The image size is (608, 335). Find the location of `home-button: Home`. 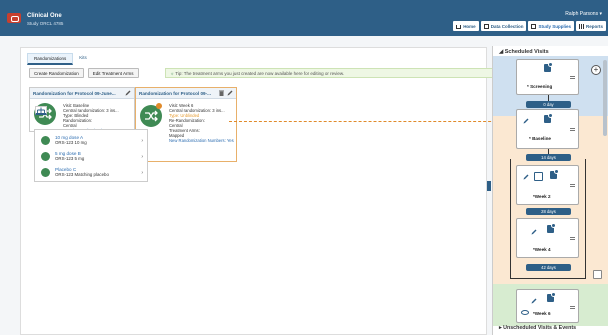

home-button: Home is located at coordinates (466, 26).